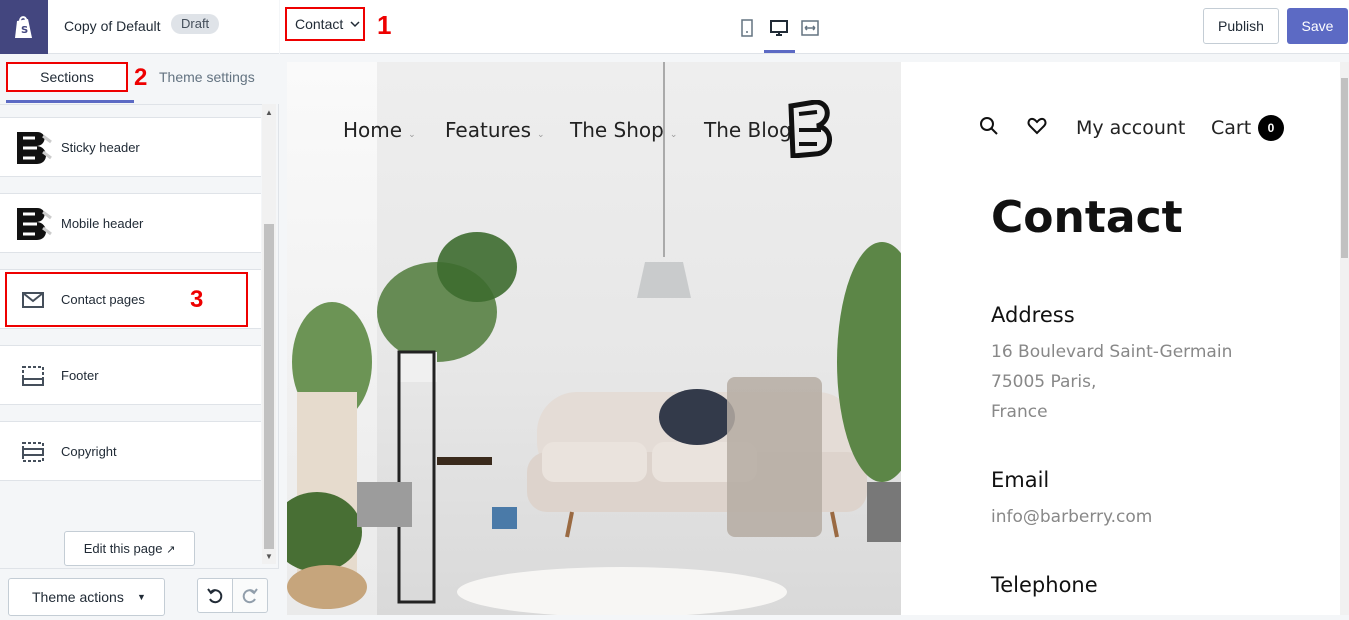 The image size is (1349, 620). Describe the element at coordinates (269, 112) in the screenshot. I see `scroll-up-arrow-icon: ▲` at that location.